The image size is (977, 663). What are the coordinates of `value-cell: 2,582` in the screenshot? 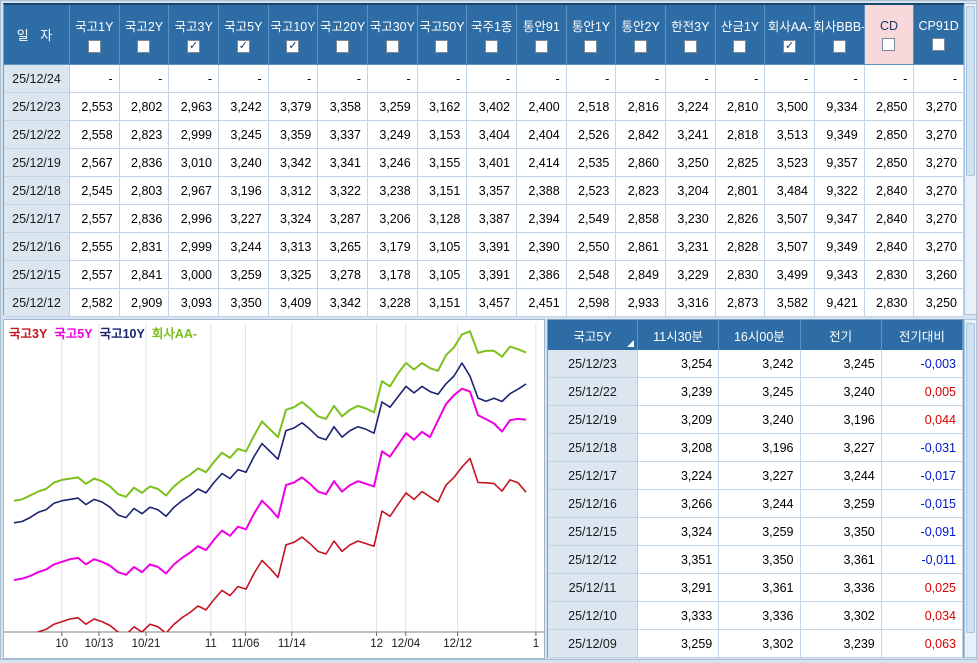 It's located at (95, 303).